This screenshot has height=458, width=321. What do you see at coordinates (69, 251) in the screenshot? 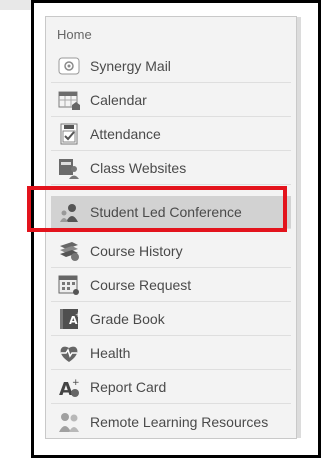
I see `books-icon` at bounding box center [69, 251].